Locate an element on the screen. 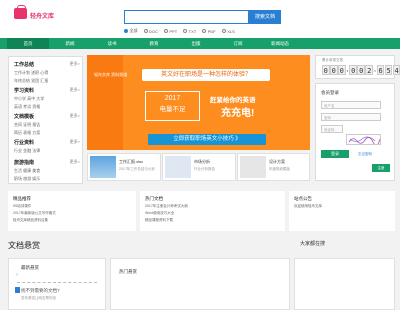 This screenshot has height=310, width=400. nav-item-subscribe: 订阅 is located at coordinates (238, 43).